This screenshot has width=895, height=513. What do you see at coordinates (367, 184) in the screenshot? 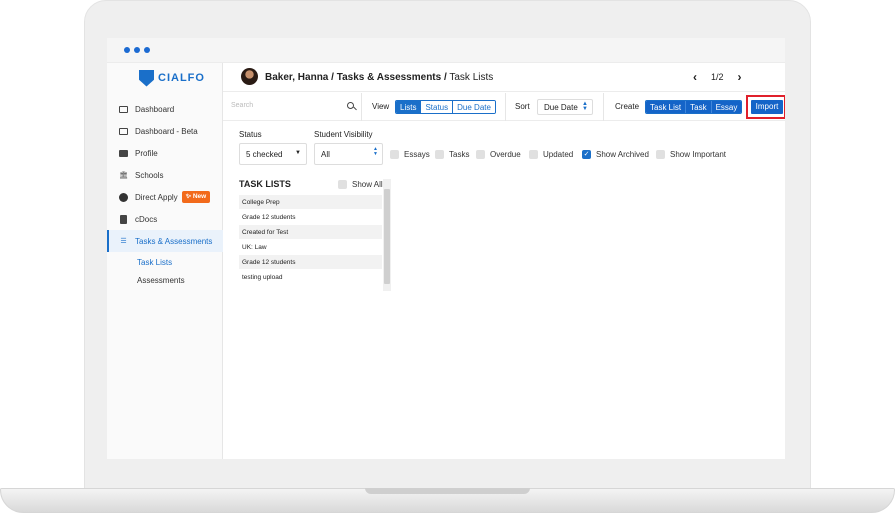
I see `checkbox-label: Show All` at bounding box center [367, 184].